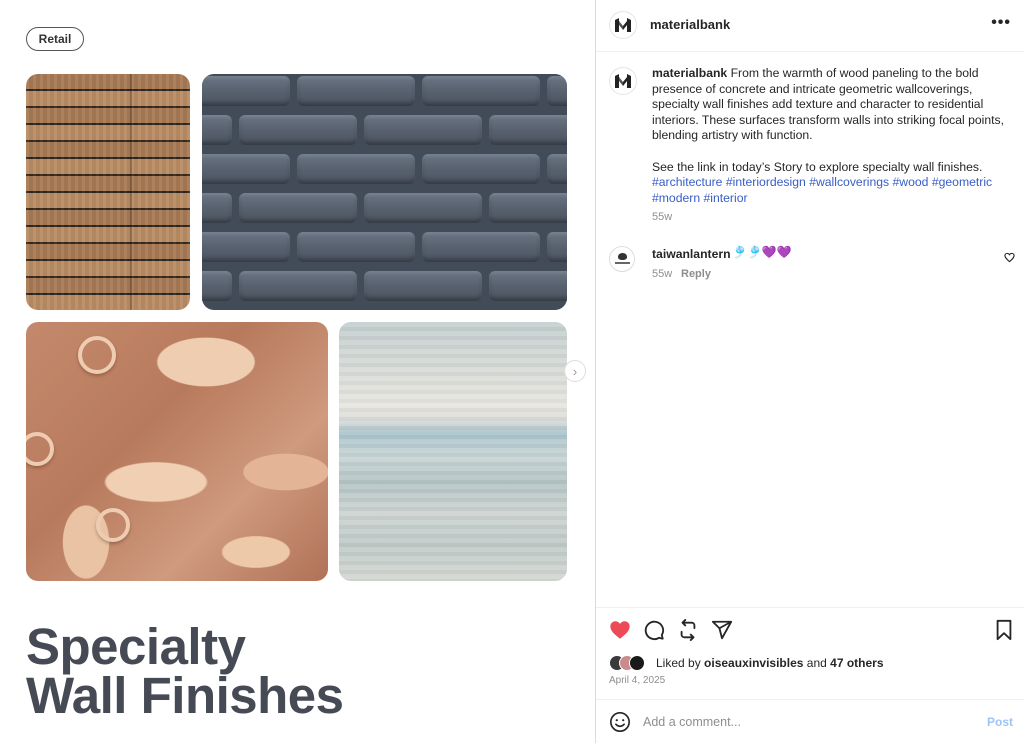 The width and height of the screenshot is (1024, 743). What do you see at coordinates (620, 722) in the screenshot?
I see `emoji-icon` at bounding box center [620, 722].